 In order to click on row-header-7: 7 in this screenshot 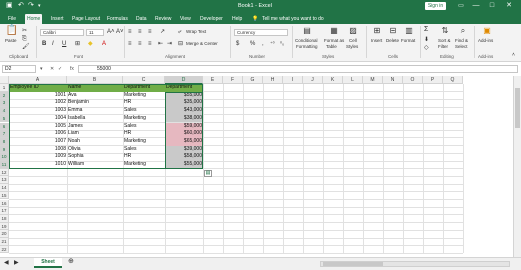, I will do `click(4, 134)`.